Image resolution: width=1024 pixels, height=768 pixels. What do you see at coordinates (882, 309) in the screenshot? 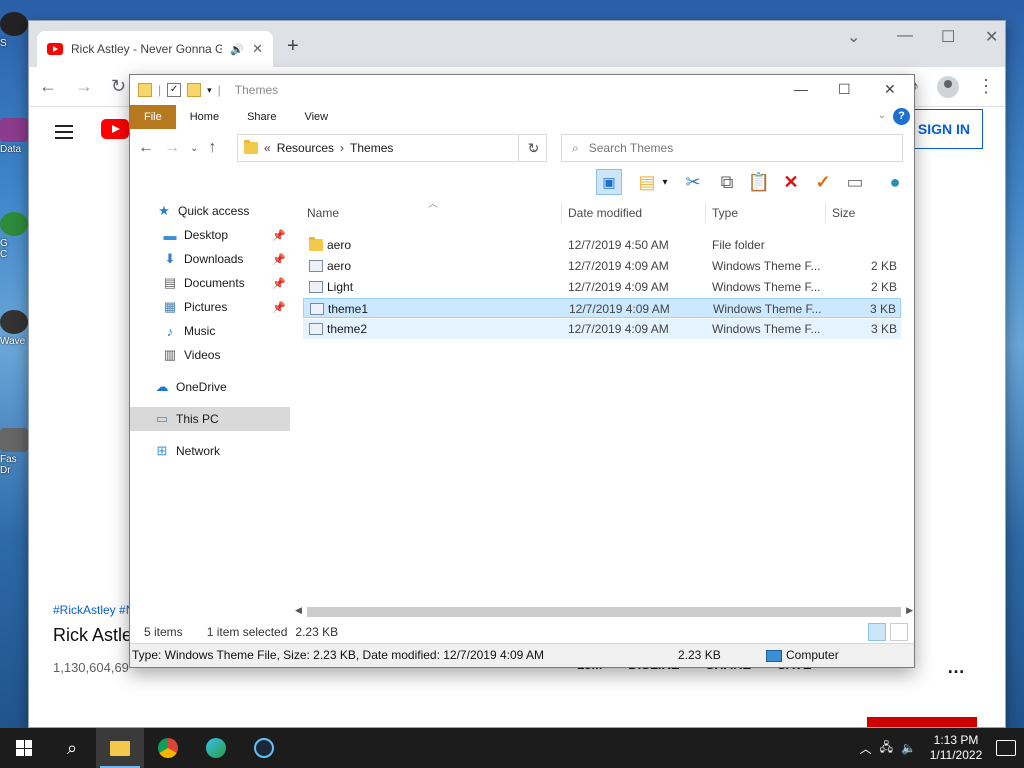
I see `file-size: 3 KB` at bounding box center [882, 309].